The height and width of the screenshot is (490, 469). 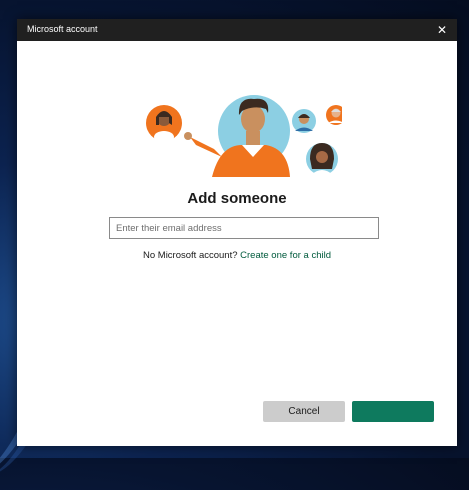 What do you see at coordinates (285, 255) in the screenshot?
I see `create-child-account-link: Create one for a child` at bounding box center [285, 255].